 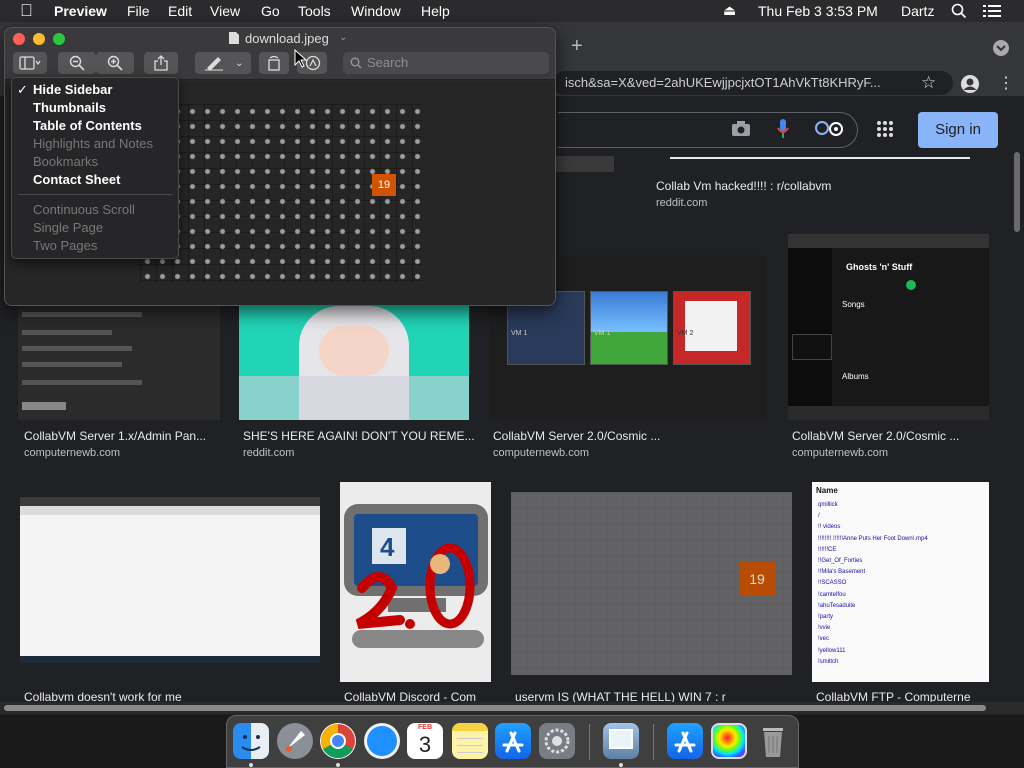 I want to click on menu-go: Go, so click(x=270, y=11).